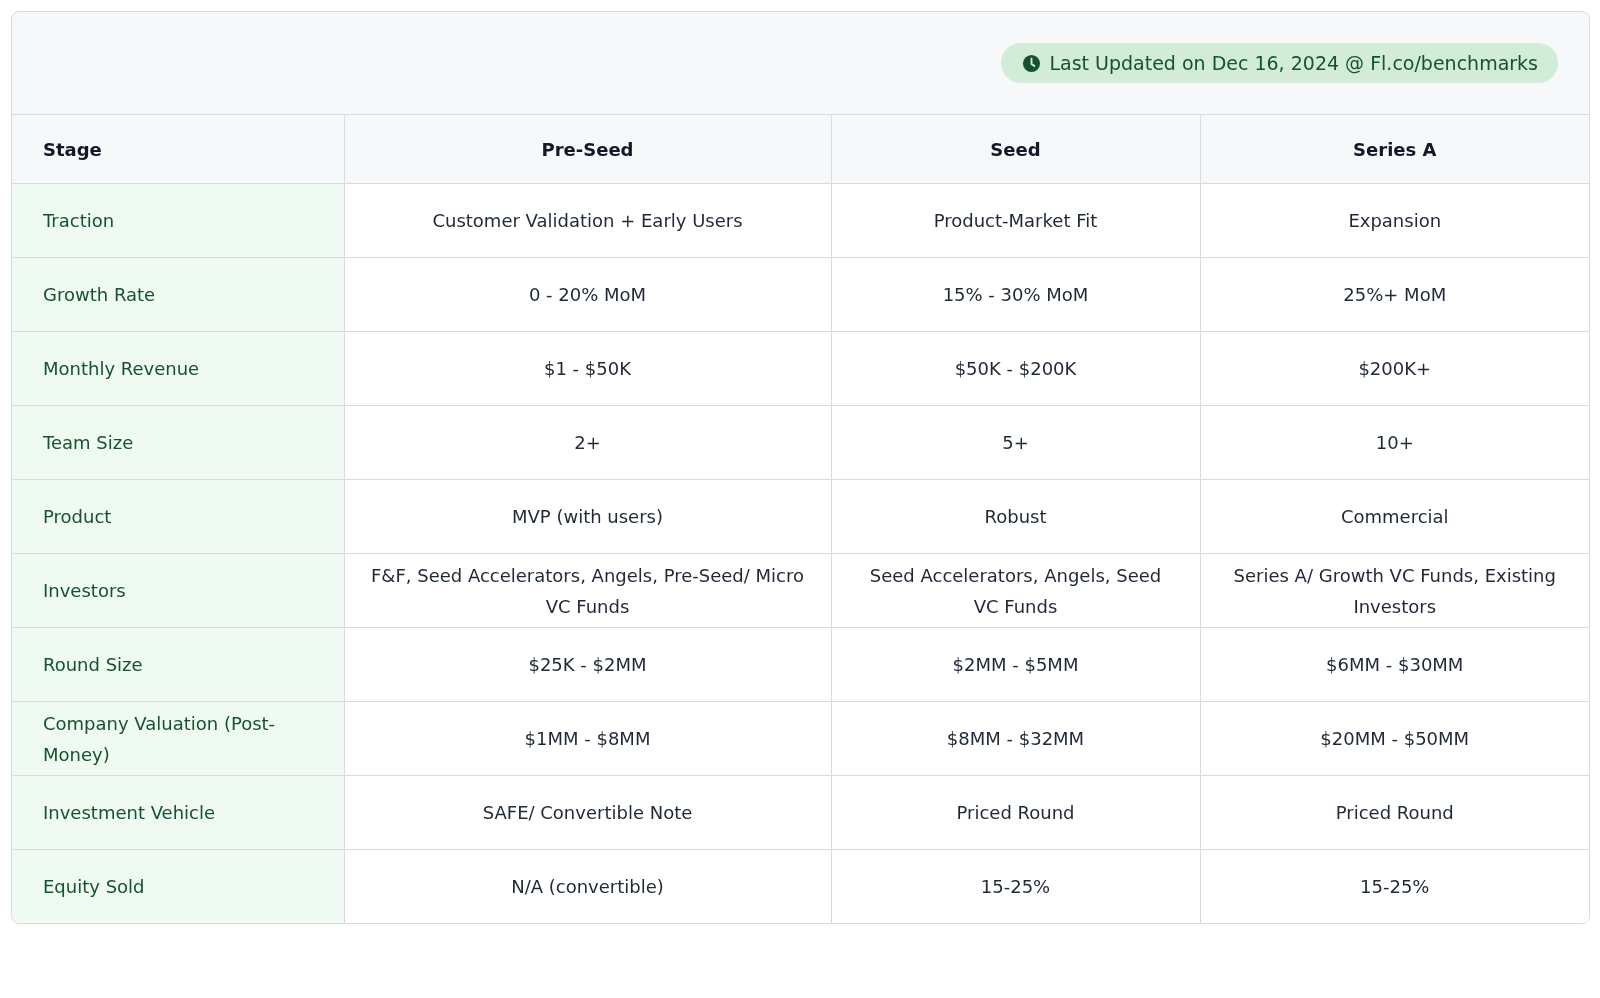 This screenshot has height=998, width=1600. I want to click on table-cell: $25K - $2MM, so click(587, 664).